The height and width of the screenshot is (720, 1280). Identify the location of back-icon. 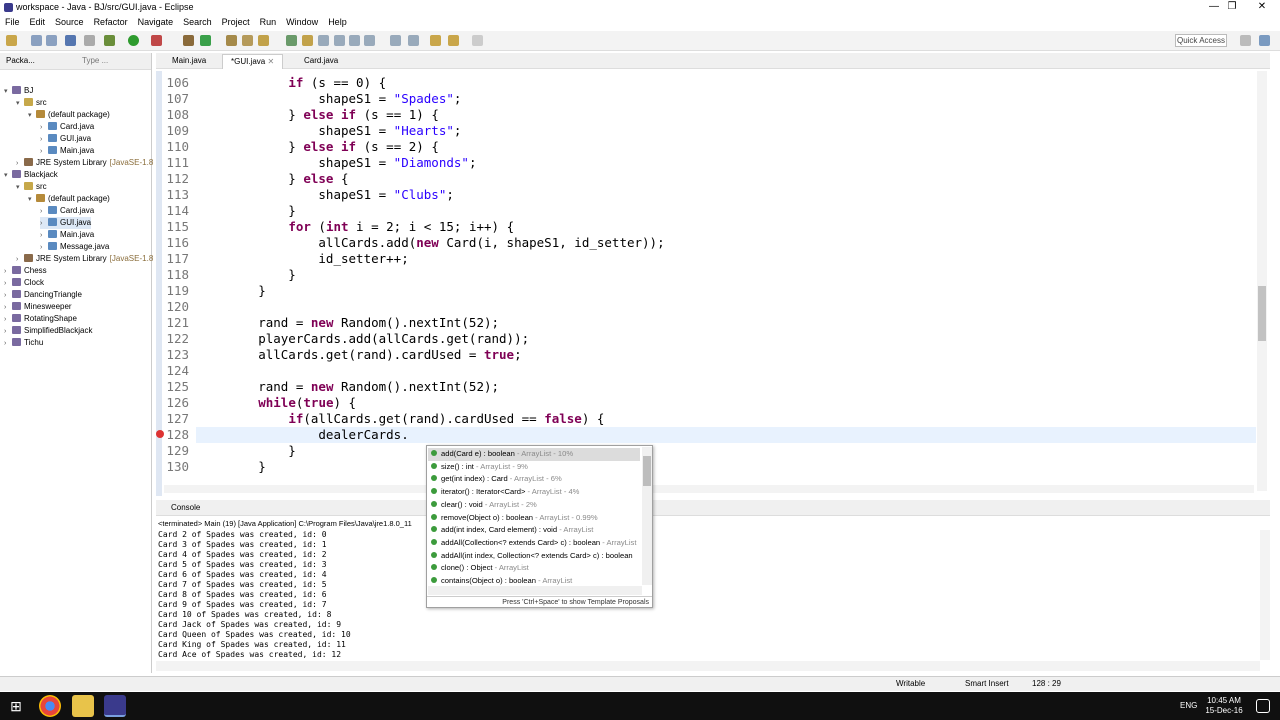
(453, 40).